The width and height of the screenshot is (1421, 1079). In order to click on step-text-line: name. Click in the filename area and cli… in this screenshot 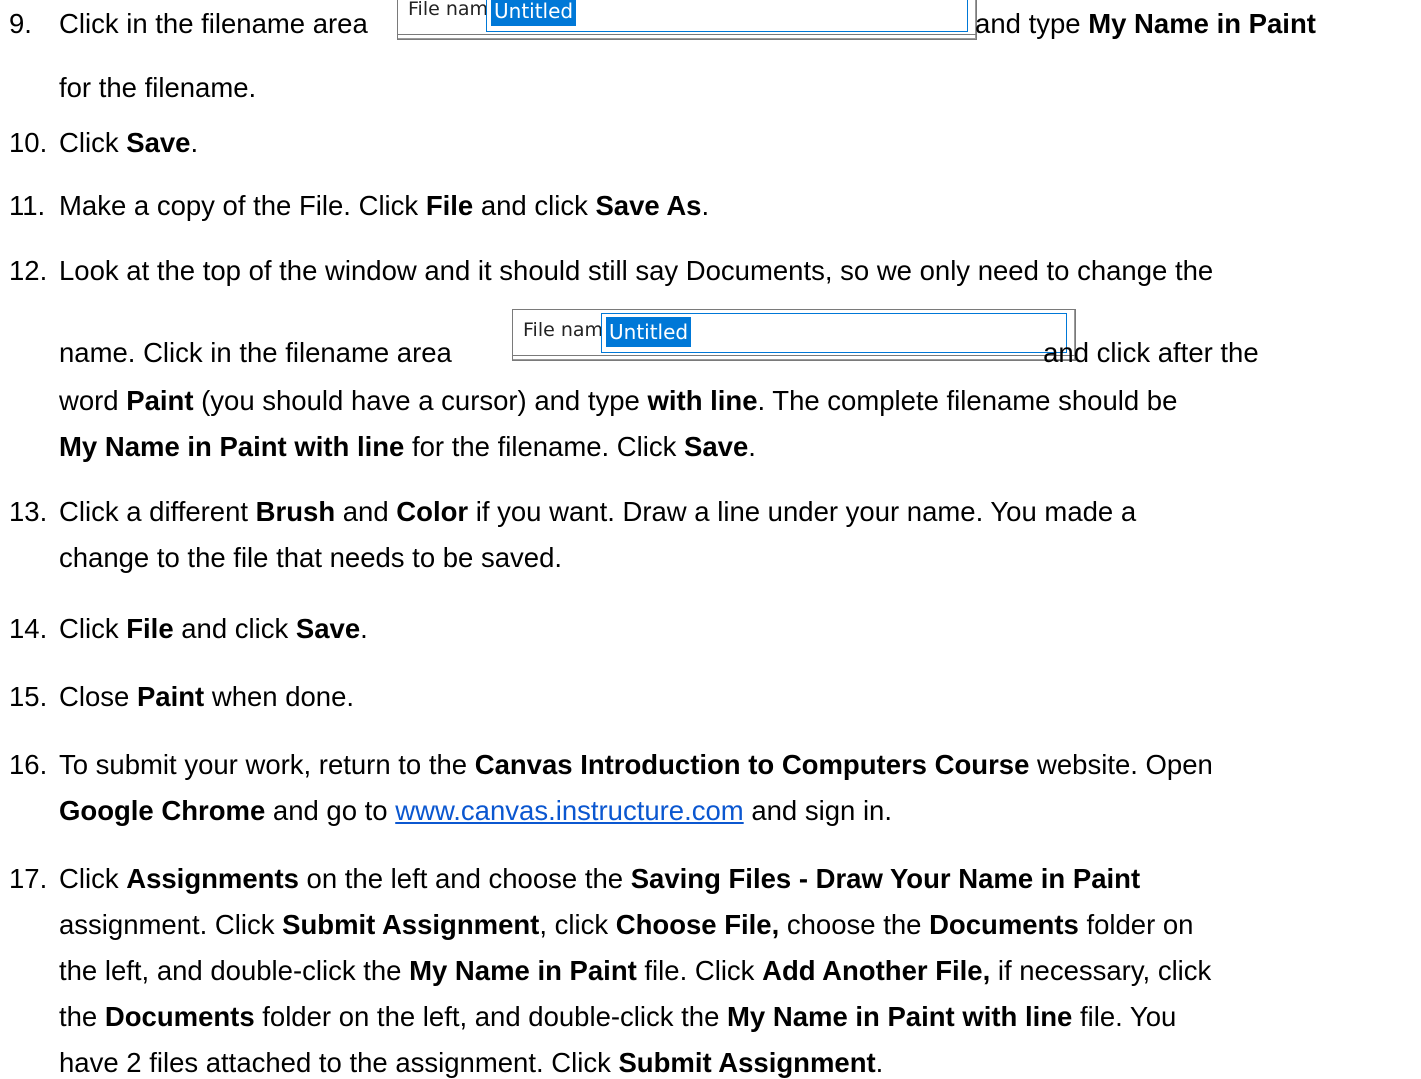, I will do `click(659, 353)`.